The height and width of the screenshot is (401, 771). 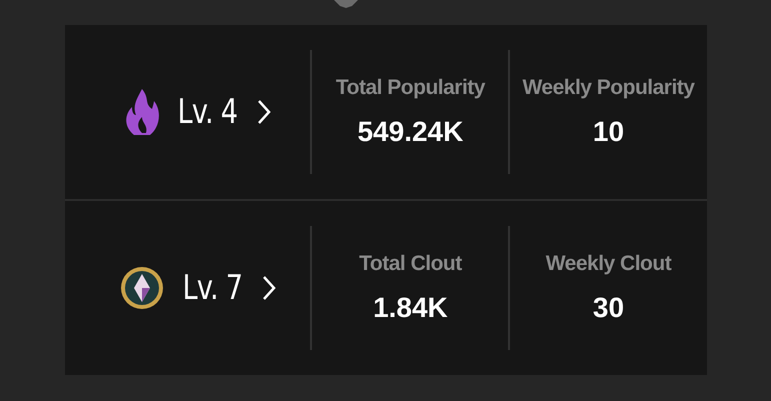 I want to click on flame-icon, so click(x=142, y=112).